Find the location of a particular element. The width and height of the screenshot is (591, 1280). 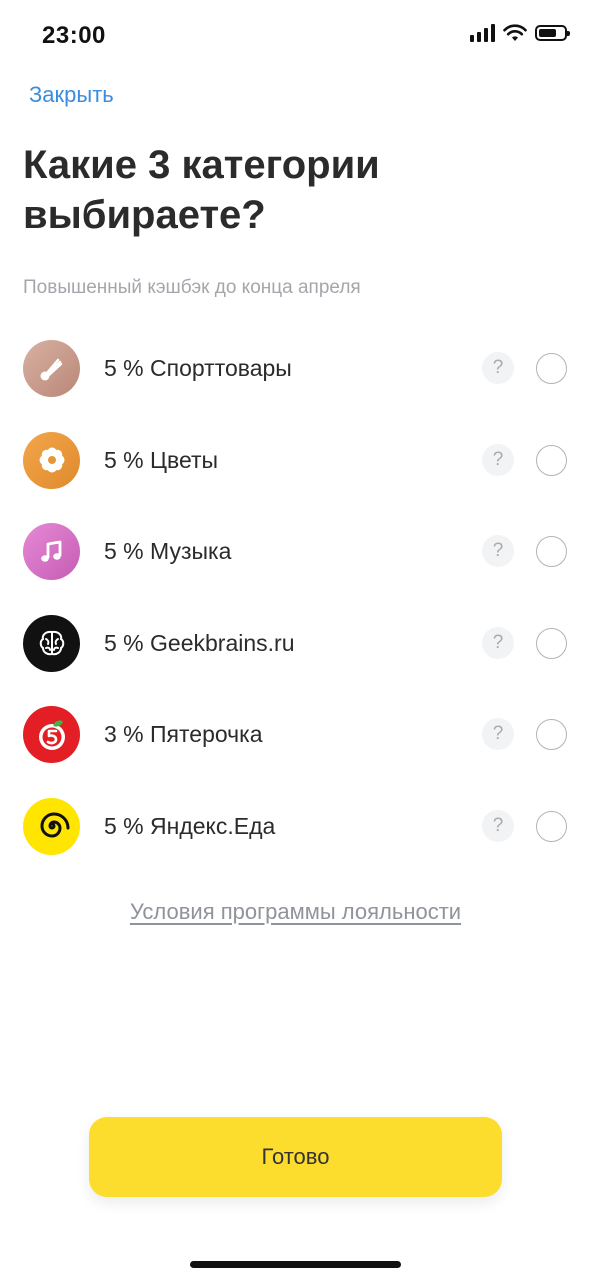

category-row-pyaterochka: 3 % Пятерочка ? is located at coordinates (295, 735).